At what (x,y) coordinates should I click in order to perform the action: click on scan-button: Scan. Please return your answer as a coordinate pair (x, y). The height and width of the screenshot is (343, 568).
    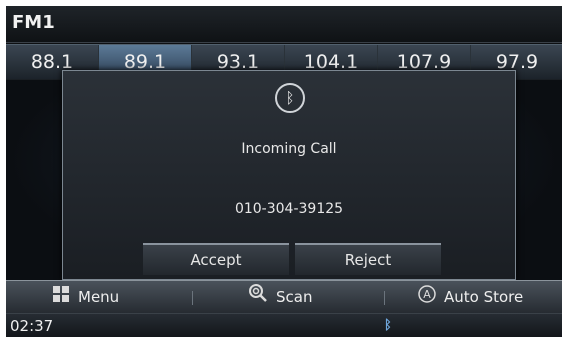
    Looking at the image, I should click on (280, 297).